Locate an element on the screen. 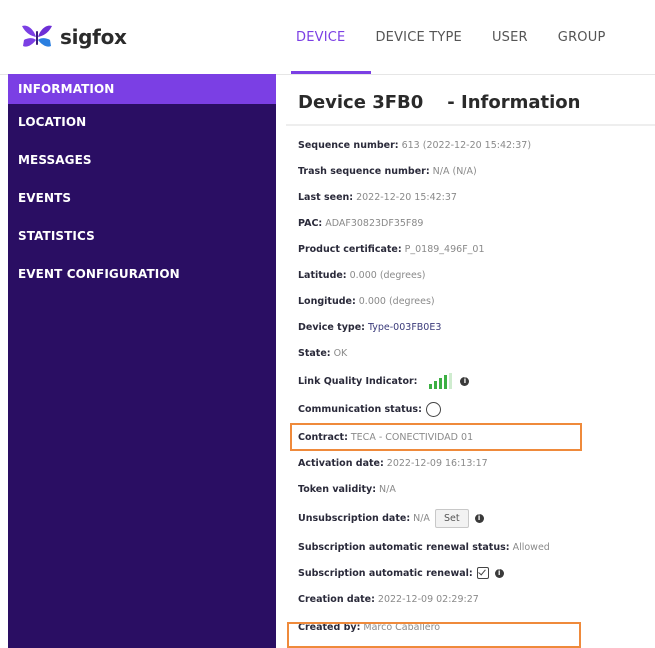 Image resolution: width=655 pixels, height=648 pixels. nav-user: USER is located at coordinates (510, 37).